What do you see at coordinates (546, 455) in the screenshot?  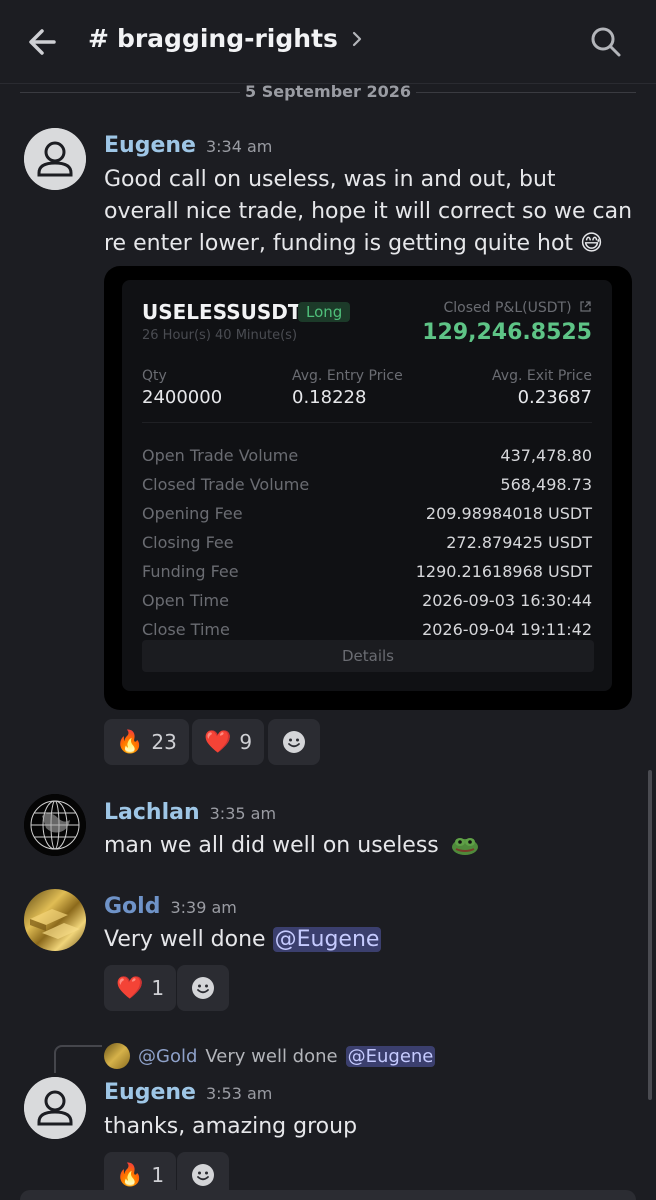 I see `row-value: 437,478.80` at bounding box center [546, 455].